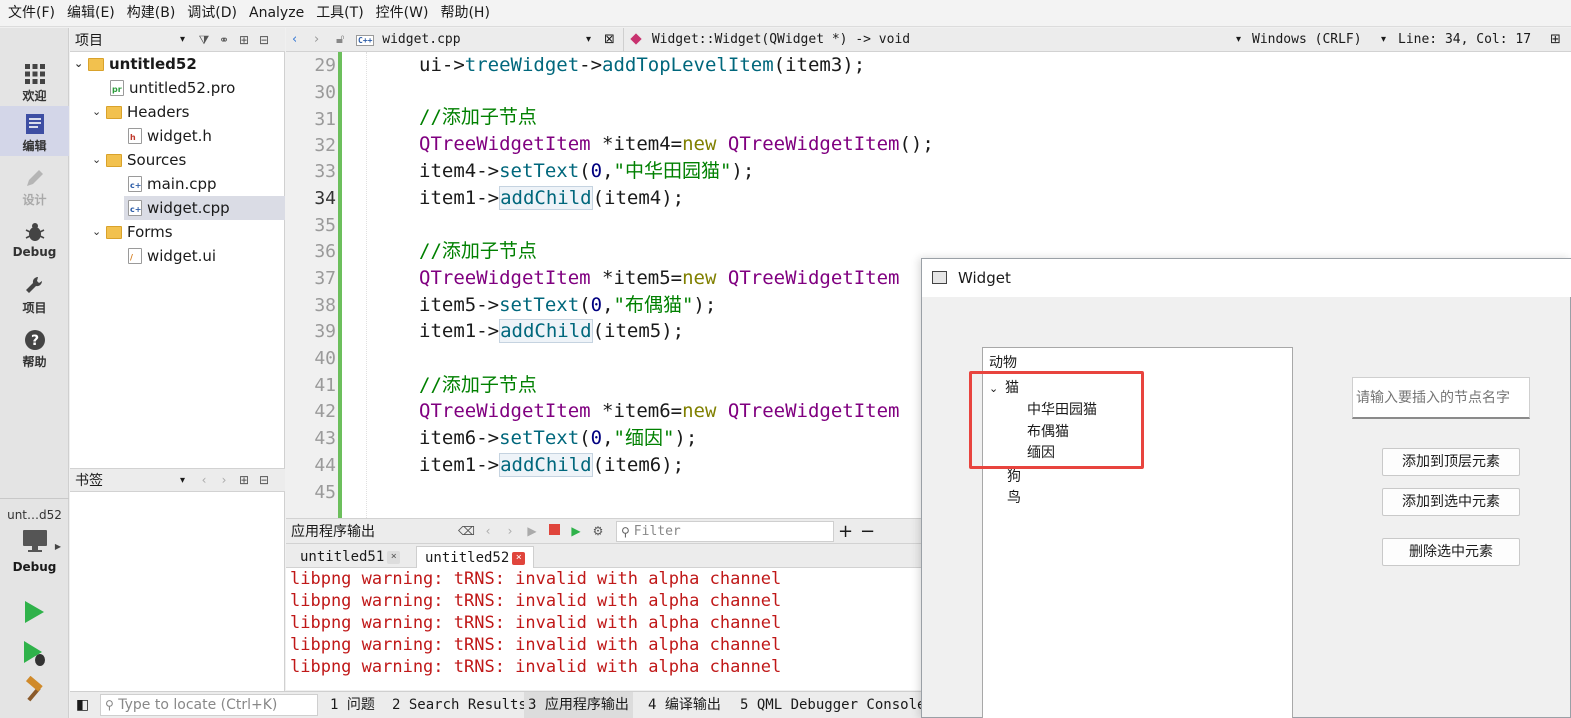  Describe the element at coordinates (576, 531) in the screenshot. I see `attach-debugger-icon: ▶` at that location.